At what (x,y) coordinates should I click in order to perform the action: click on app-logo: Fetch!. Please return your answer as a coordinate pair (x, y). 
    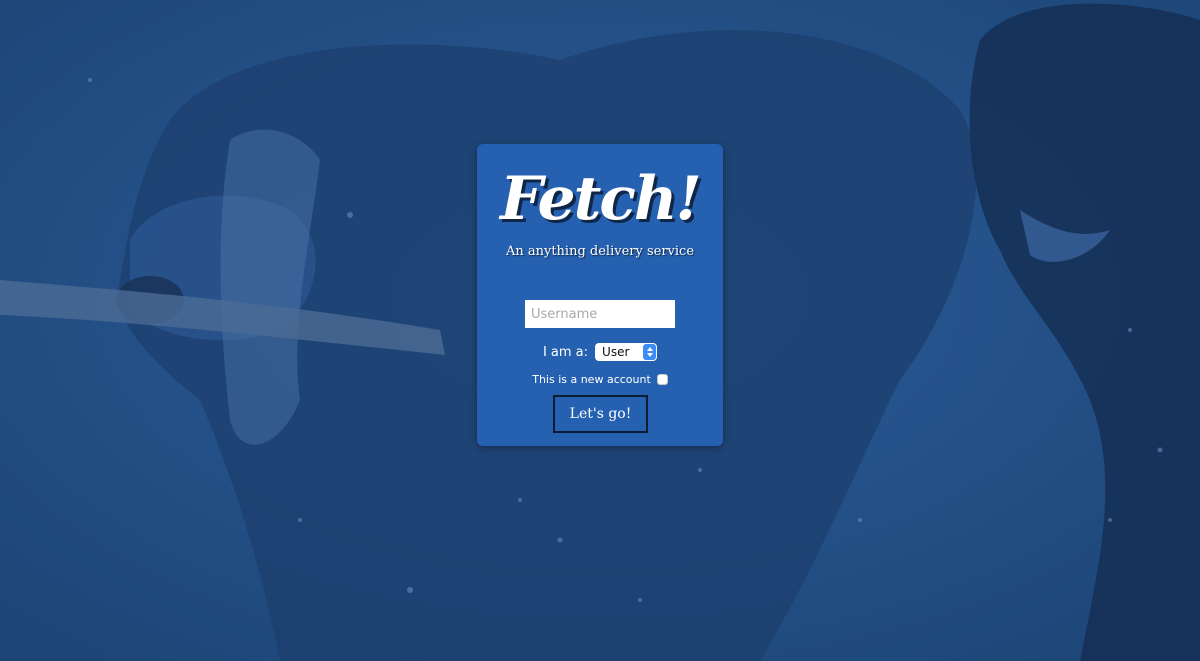
    Looking at the image, I should click on (601, 199).